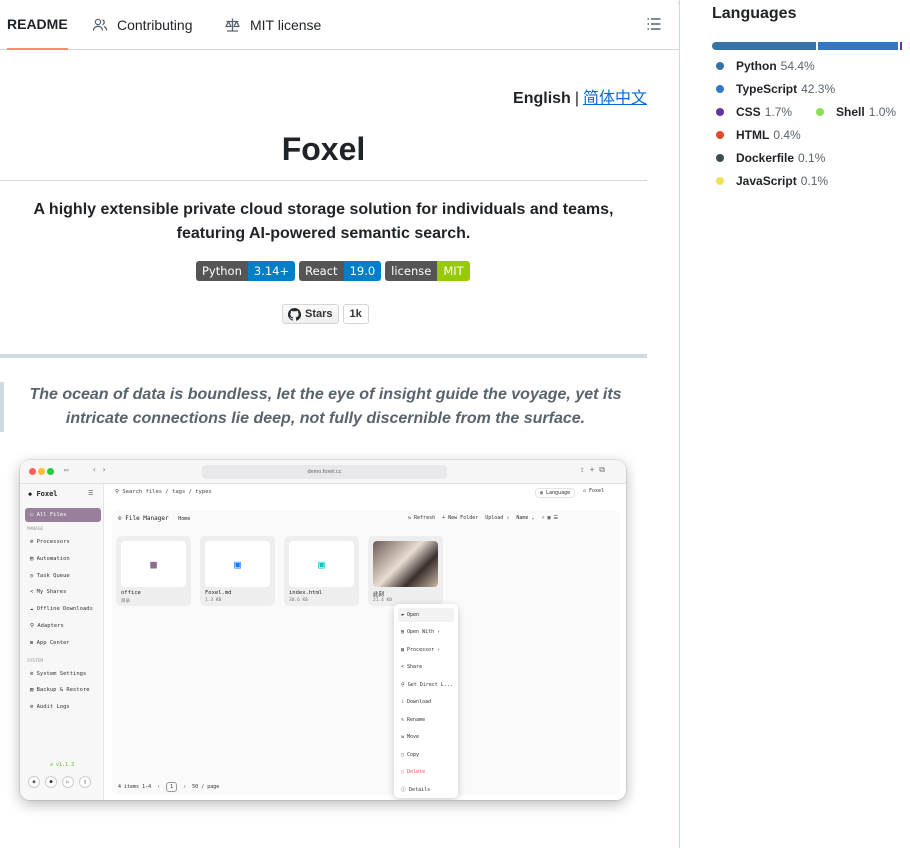 The height and width of the screenshot is (848, 910). What do you see at coordinates (61, 674) in the screenshot?
I see `sidebar-item-label: System Settings` at bounding box center [61, 674].